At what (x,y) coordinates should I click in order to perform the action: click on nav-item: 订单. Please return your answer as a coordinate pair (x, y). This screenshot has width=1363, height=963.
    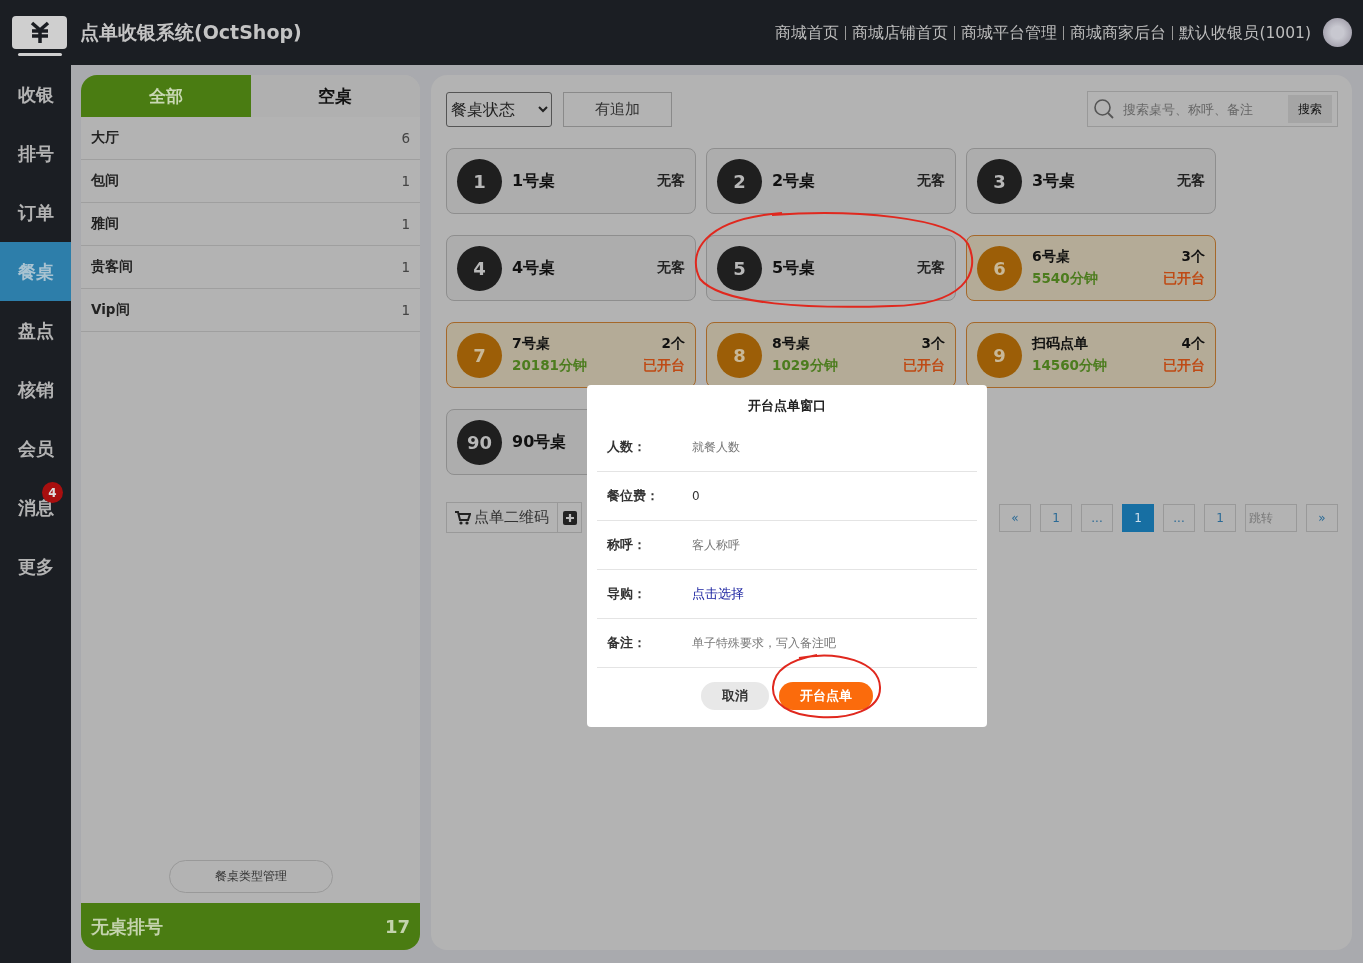
    Looking at the image, I should click on (35, 212).